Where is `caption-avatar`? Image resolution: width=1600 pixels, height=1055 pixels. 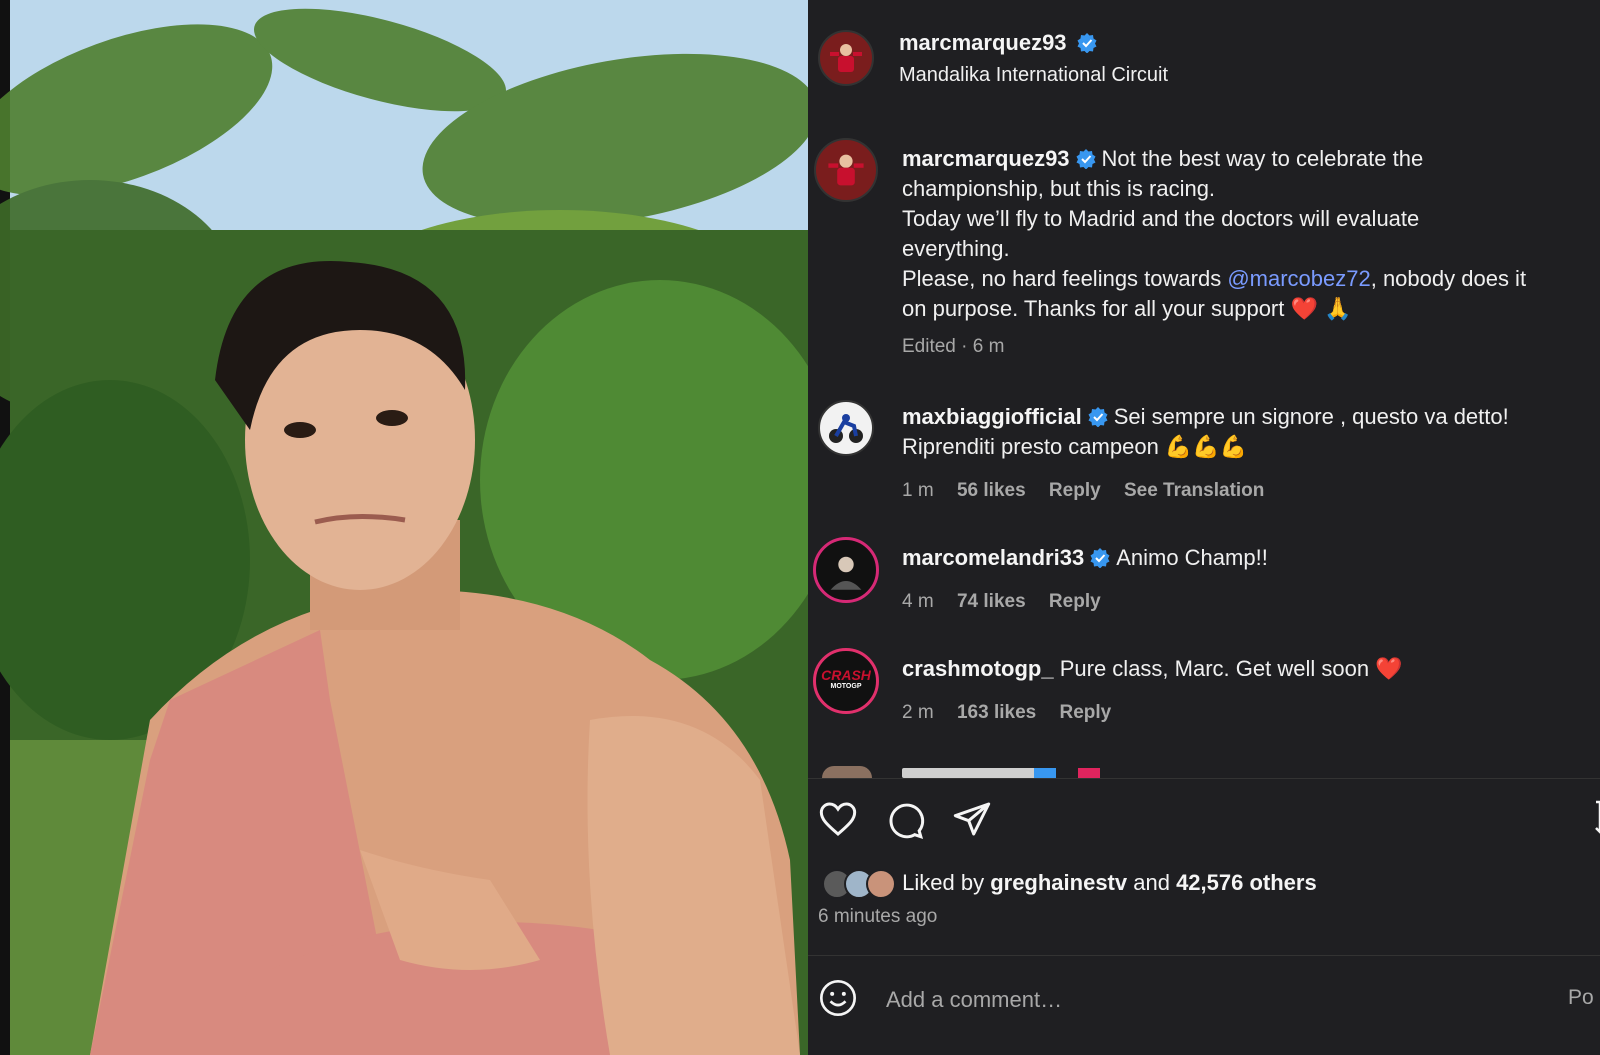 caption-avatar is located at coordinates (846, 170).